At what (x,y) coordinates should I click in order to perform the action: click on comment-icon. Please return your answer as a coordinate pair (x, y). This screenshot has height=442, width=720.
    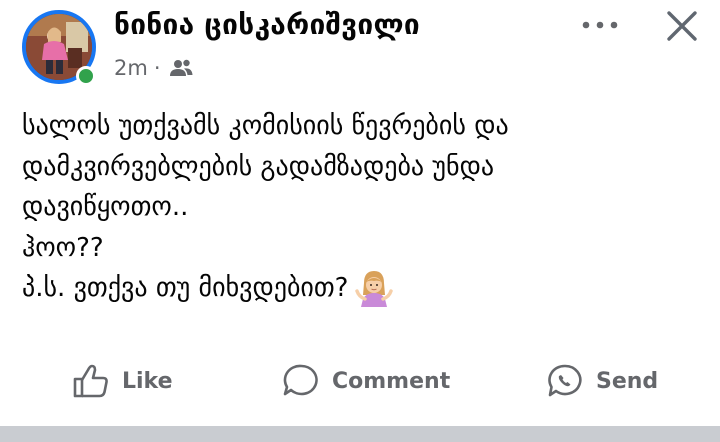
    Looking at the image, I should click on (300, 380).